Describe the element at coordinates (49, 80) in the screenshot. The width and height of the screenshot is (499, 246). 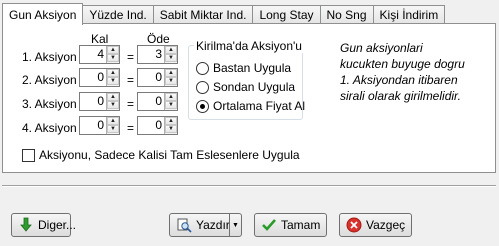
I see `row-label-2: 2. Aksiyon` at that location.